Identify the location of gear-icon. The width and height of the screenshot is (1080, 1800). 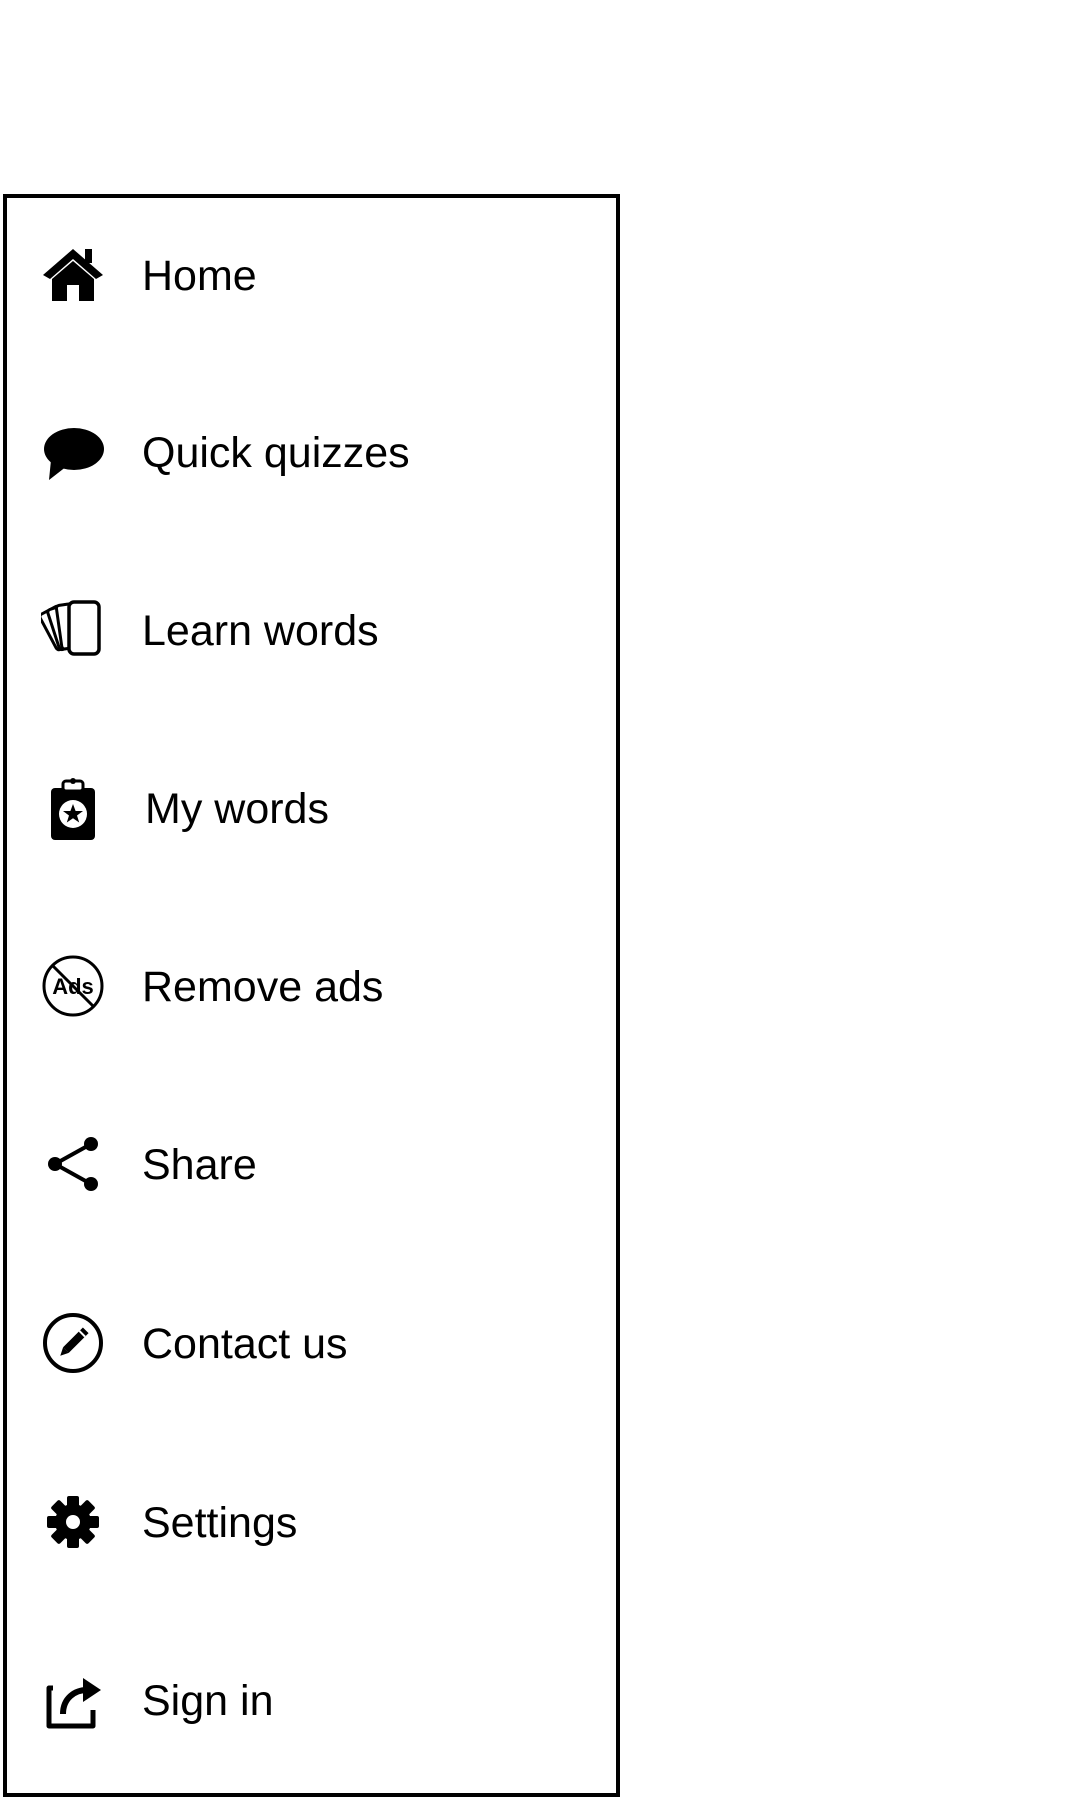
(73, 1522).